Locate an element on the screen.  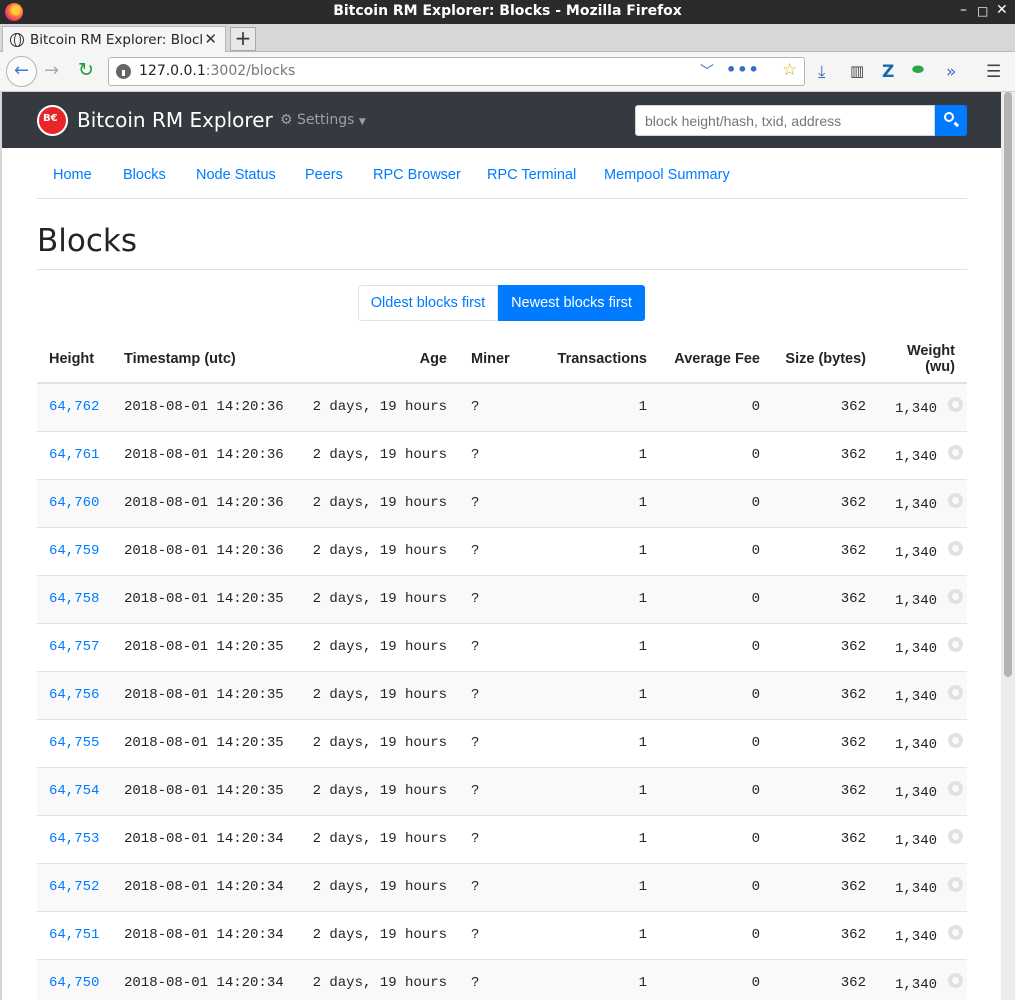
new-tab-button: + is located at coordinates (243, 39).